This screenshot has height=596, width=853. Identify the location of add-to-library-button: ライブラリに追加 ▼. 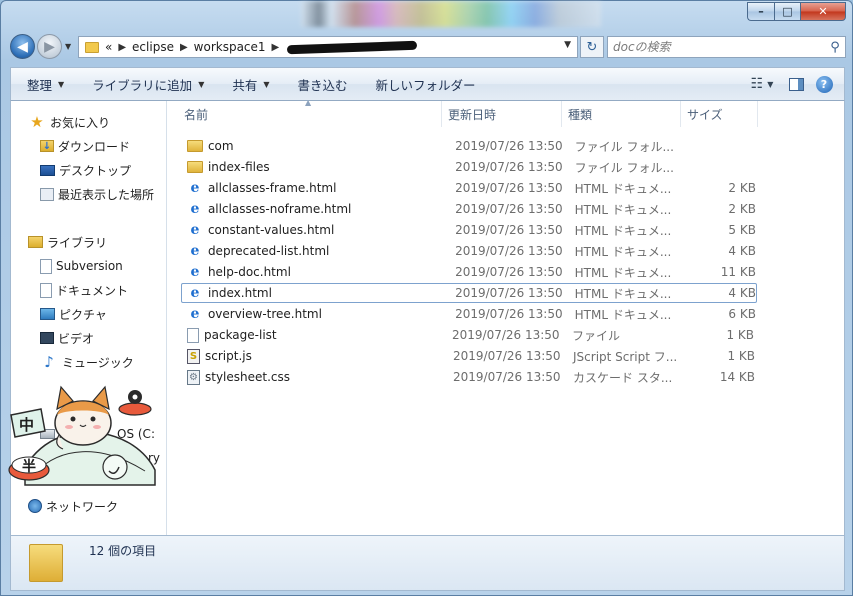
(148, 84).